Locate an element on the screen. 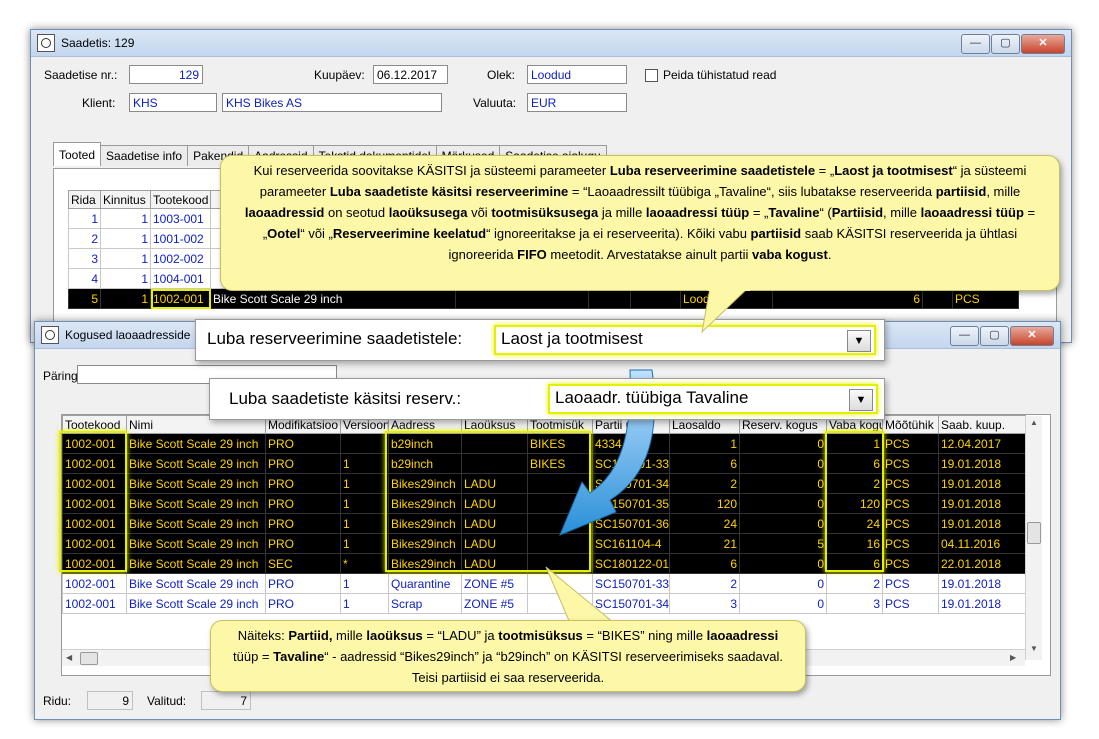 The image size is (1099, 739). hide-cancelled-checkbox is located at coordinates (651, 75).